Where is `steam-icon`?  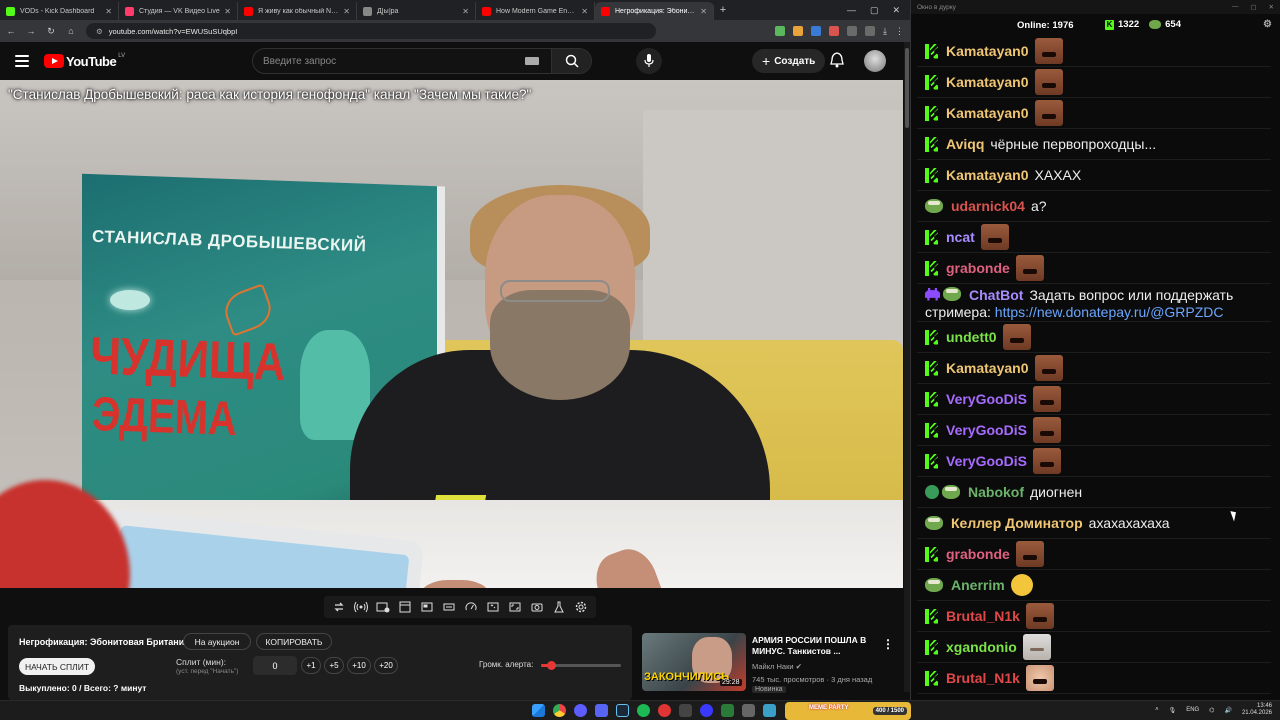
steam-icon is located at coordinates (622, 710).